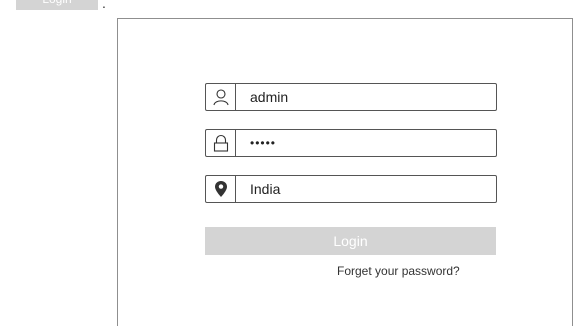  What do you see at coordinates (221, 143) in the screenshot?
I see `lock-icon` at bounding box center [221, 143].